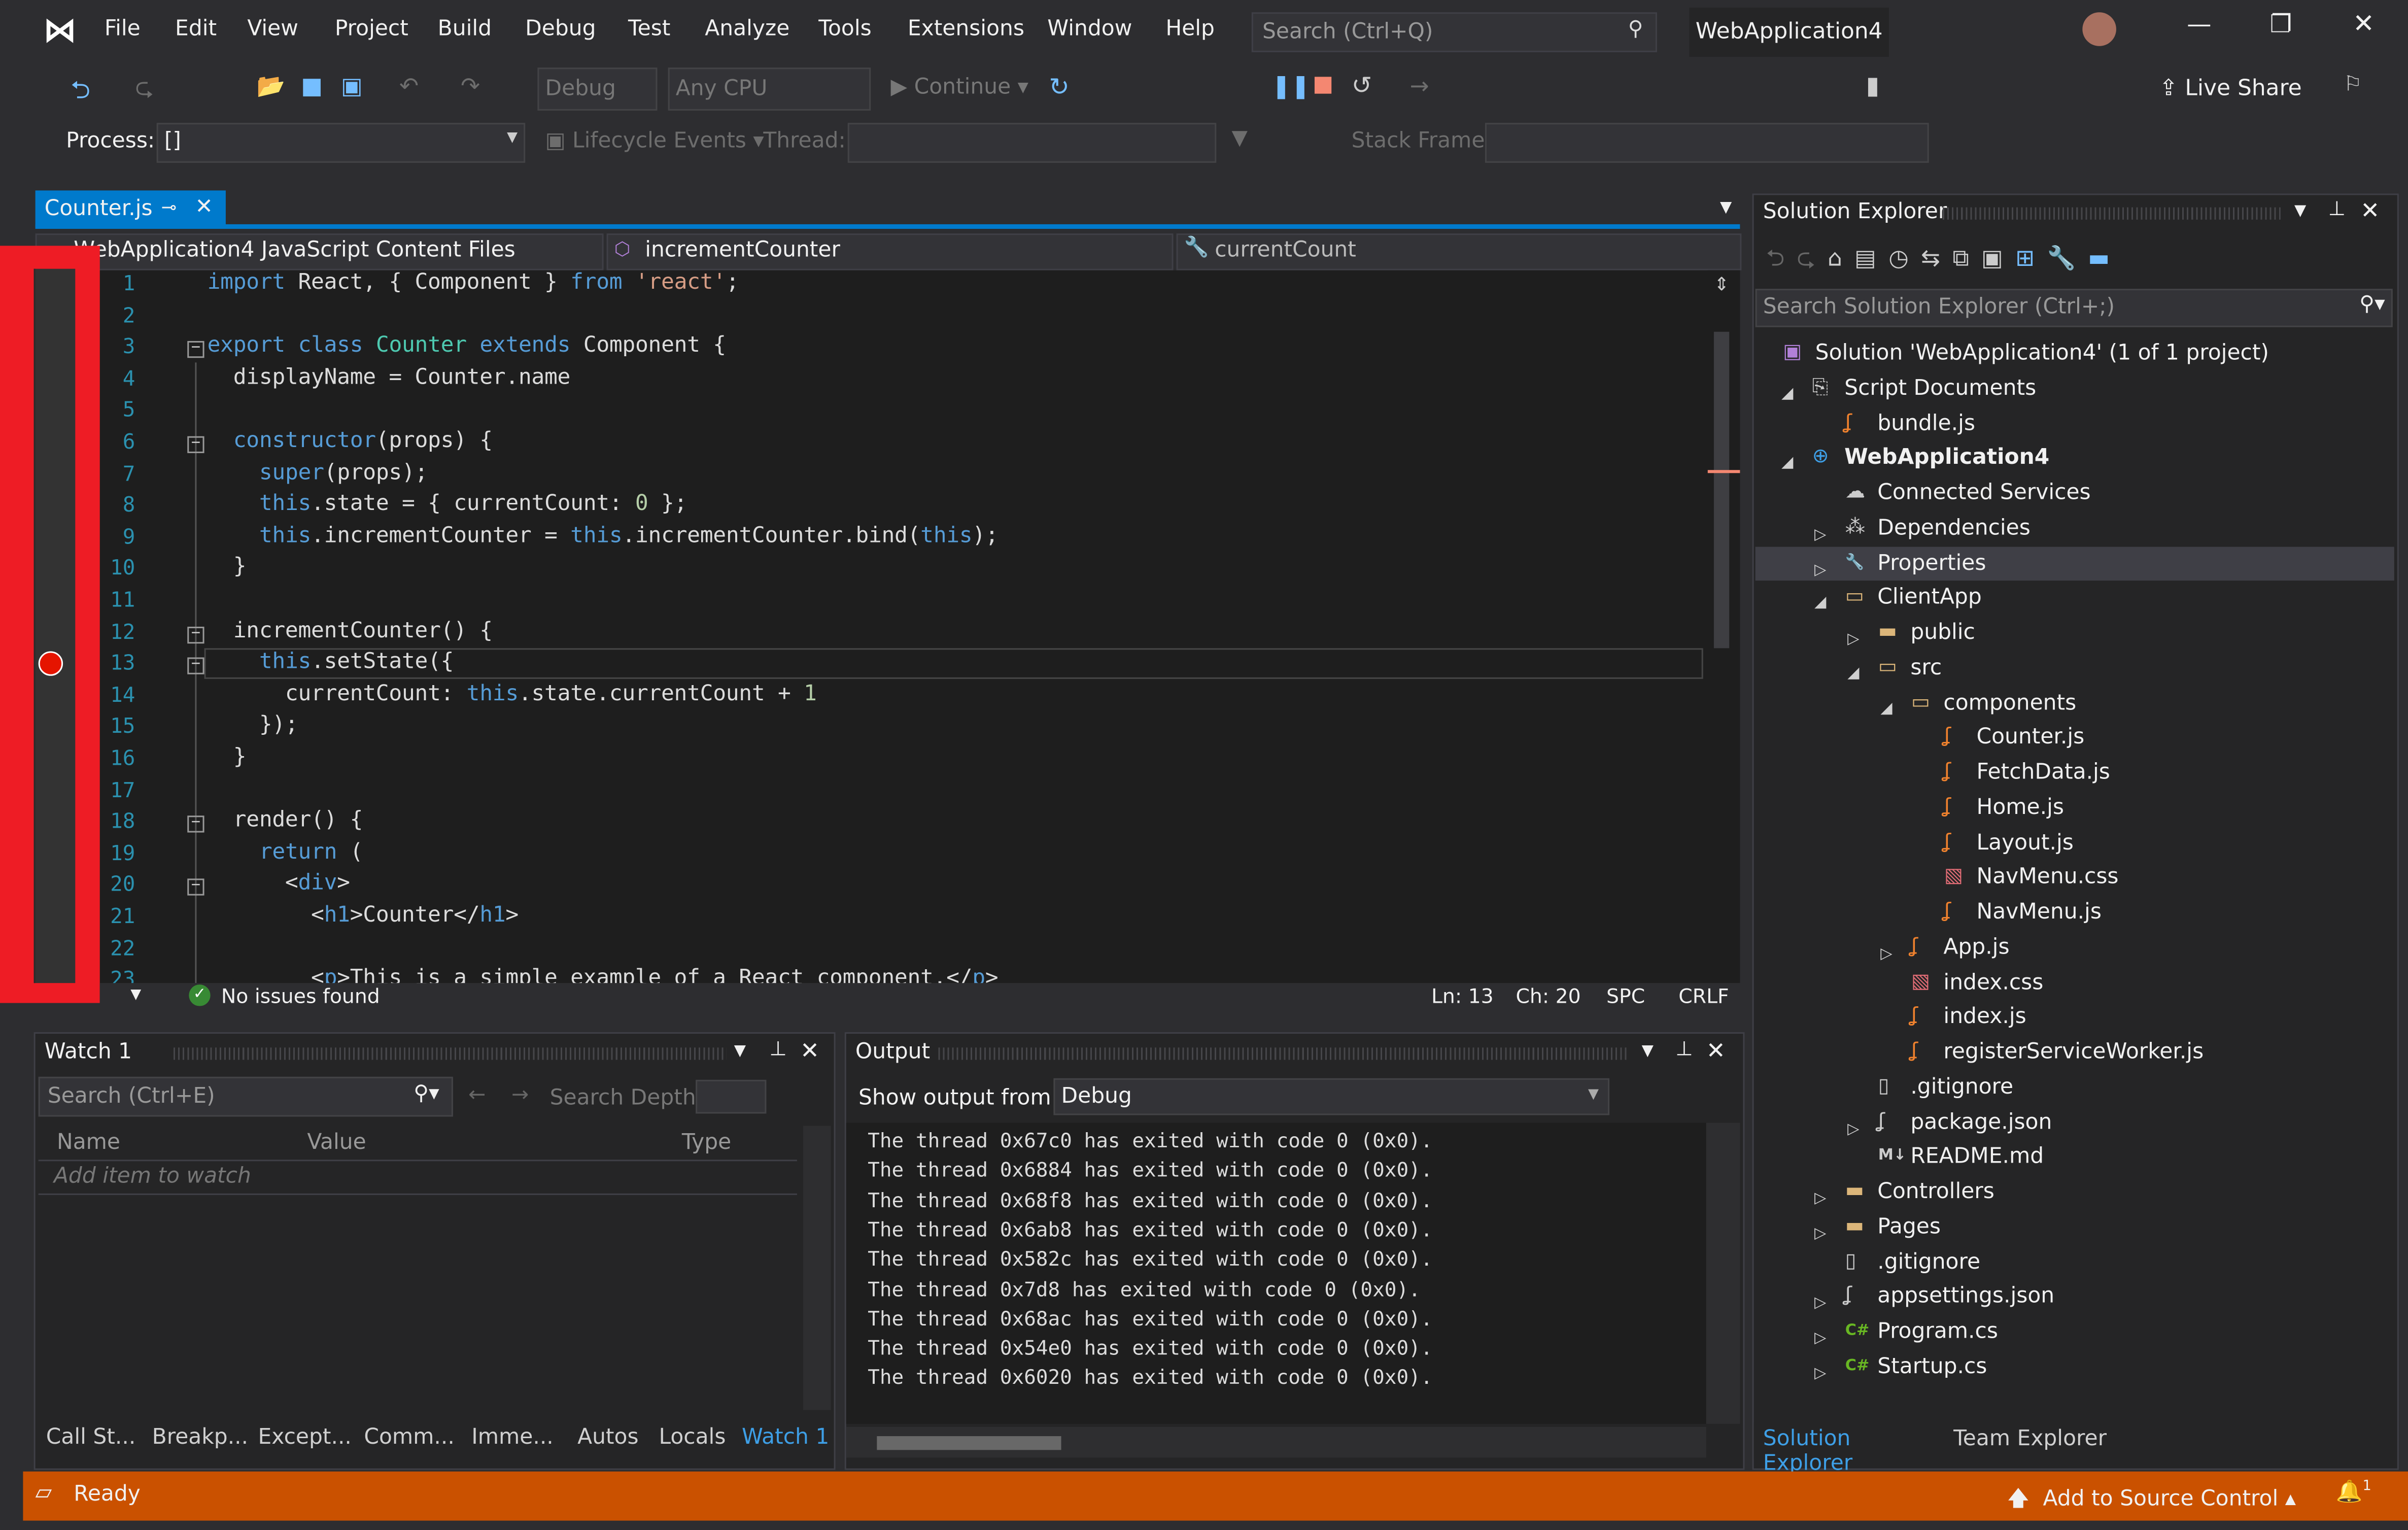  I want to click on watch-search-input: Search (Ctrl+E) ⚲▾, so click(246, 1096).